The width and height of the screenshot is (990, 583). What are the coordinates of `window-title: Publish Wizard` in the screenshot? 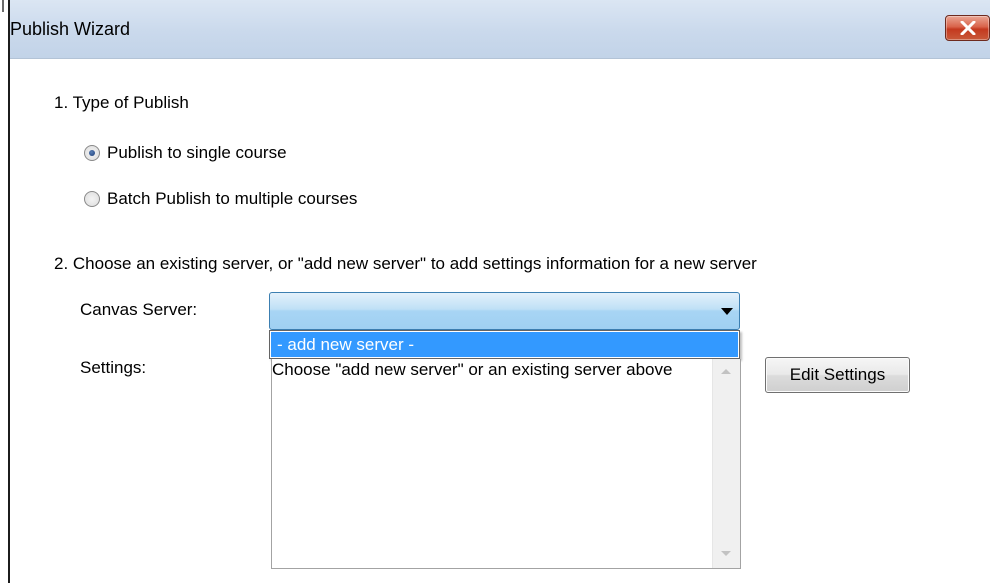 It's located at (70, 29).